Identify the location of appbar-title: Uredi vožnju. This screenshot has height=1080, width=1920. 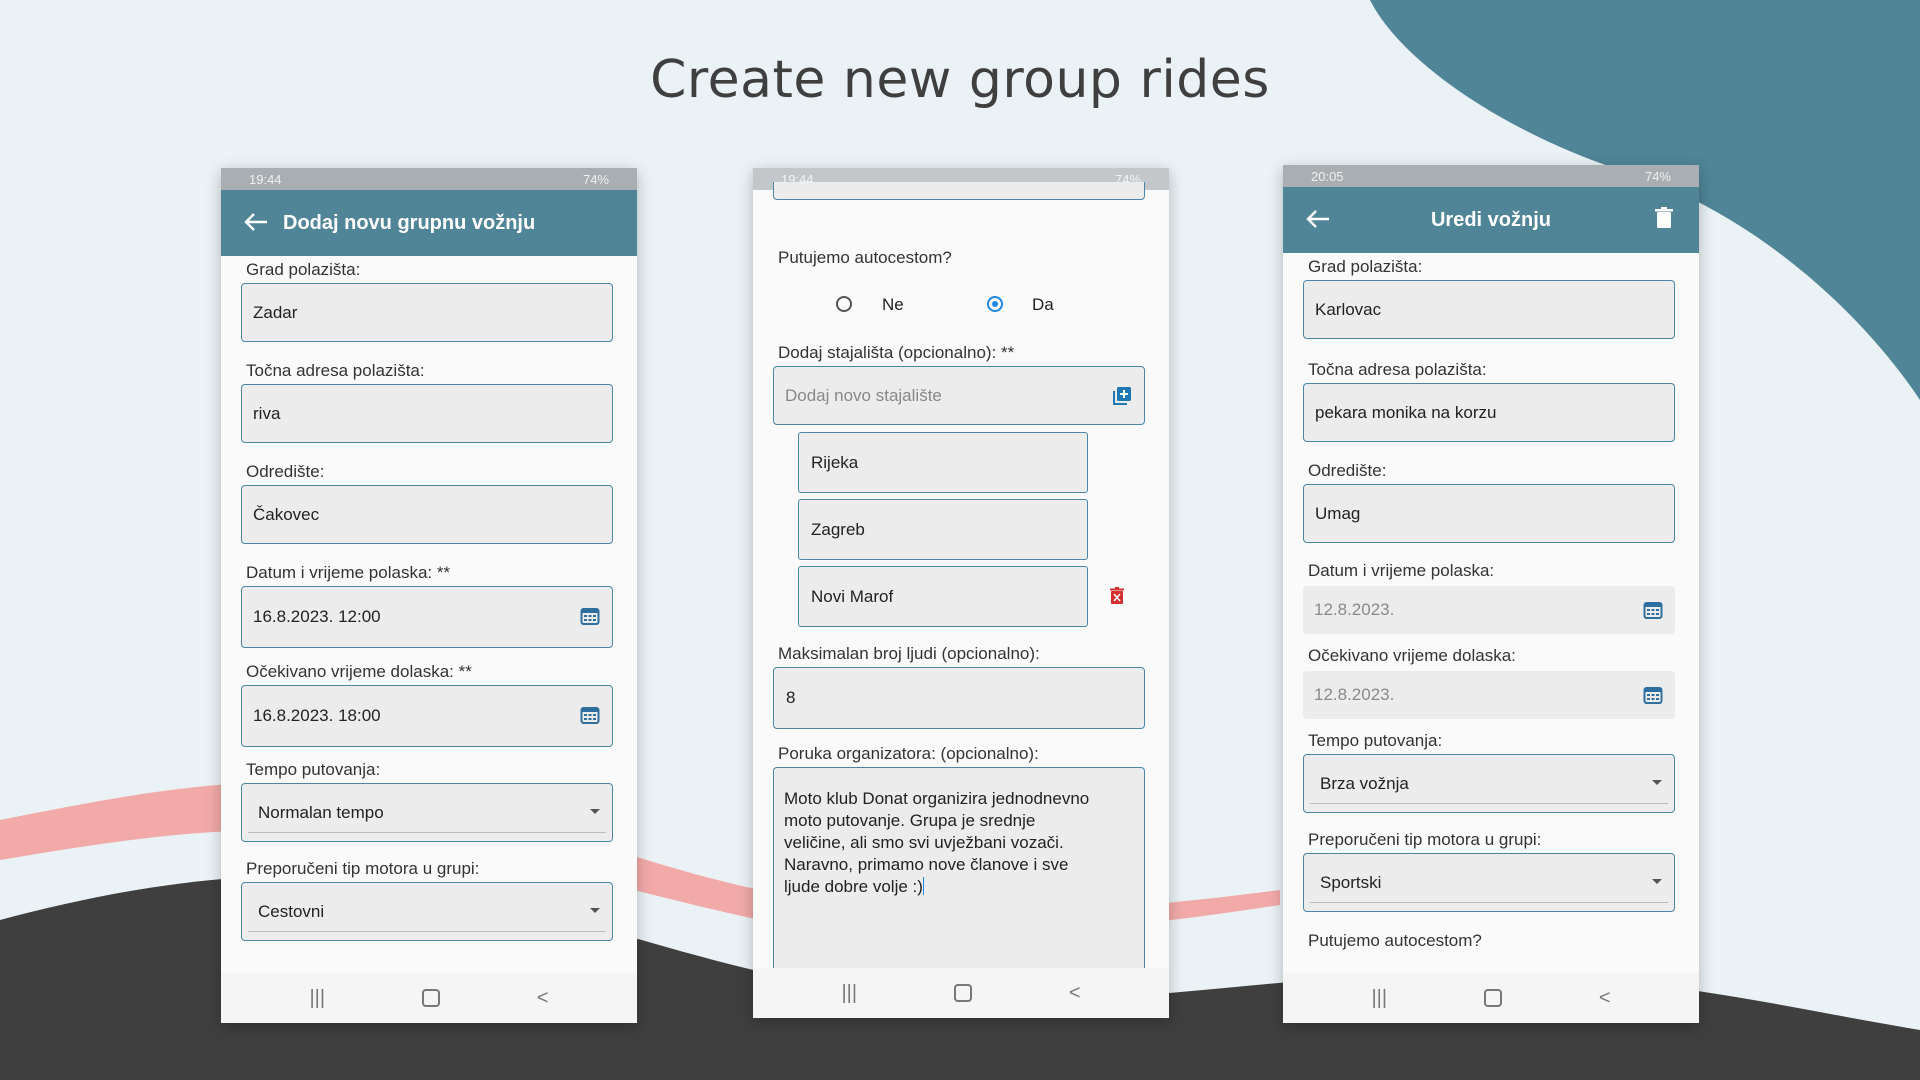
(1490, 219).